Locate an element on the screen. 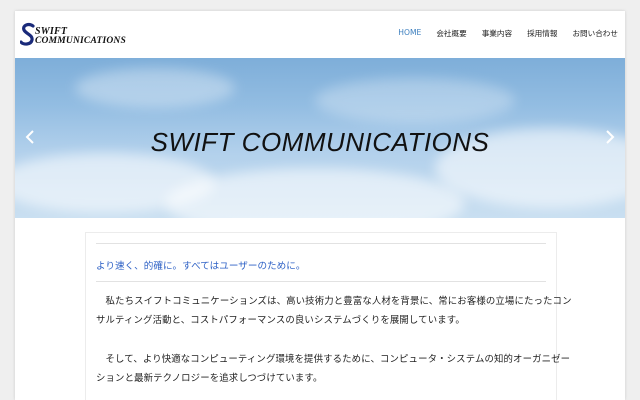 Image resolution: width=640 pixels, height=400 pixels. hero-title: SWIFT COMMUNICATIONS is located at coordinates (320, 142).